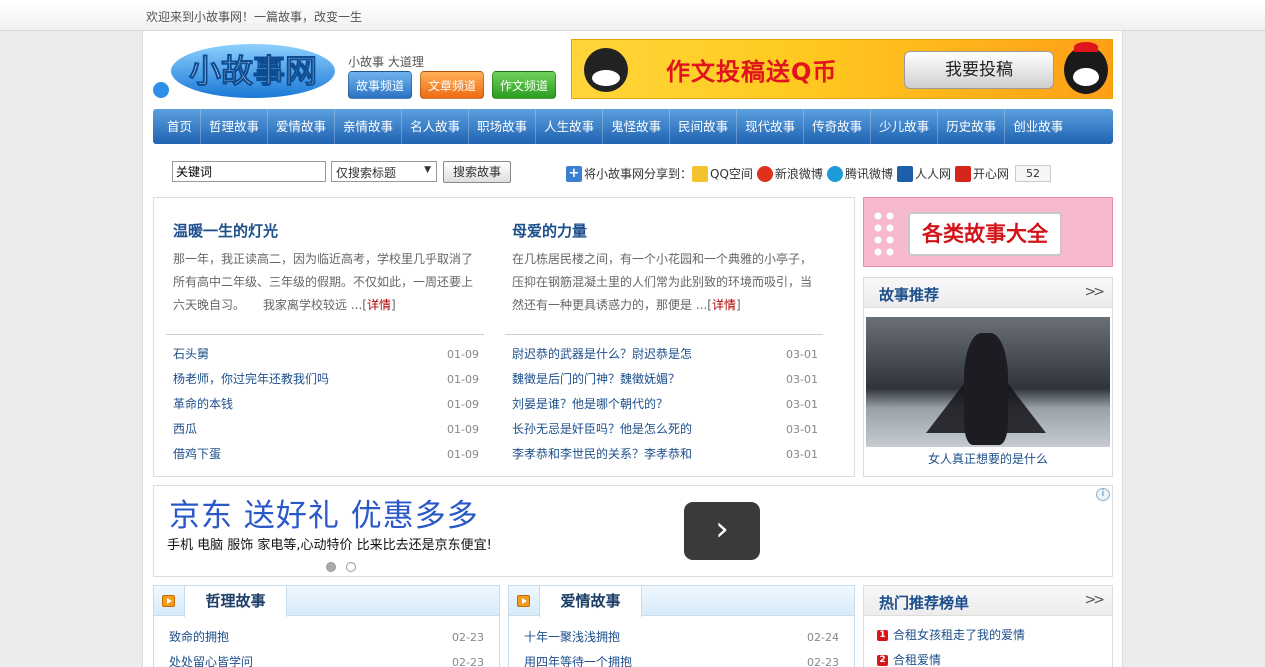 The height and width of the screenshot is (667, 1265). Describe the element at coordinates (704, 126) in the screenshot. I see `nav-item: 民间故事` at that location.